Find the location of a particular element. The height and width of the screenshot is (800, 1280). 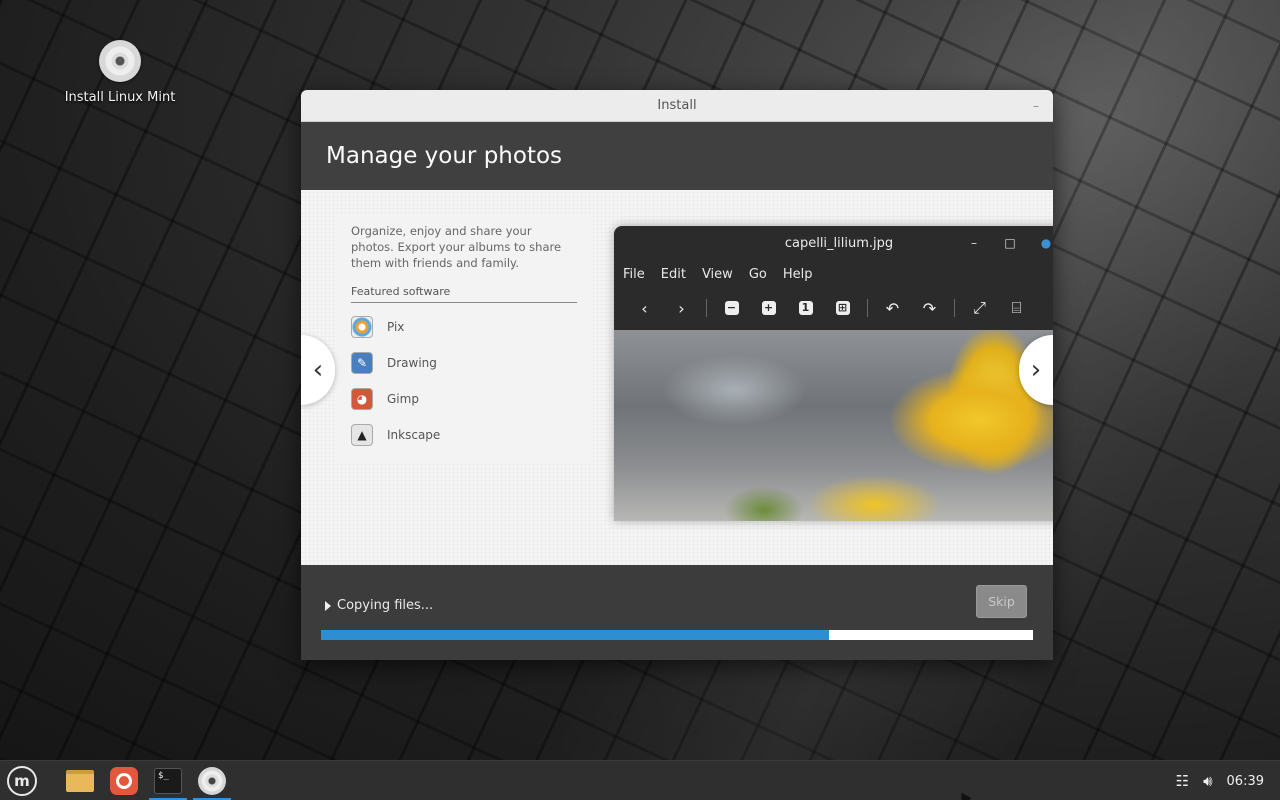

drawing-icon: ✎ is located at coordinates (362, 363).